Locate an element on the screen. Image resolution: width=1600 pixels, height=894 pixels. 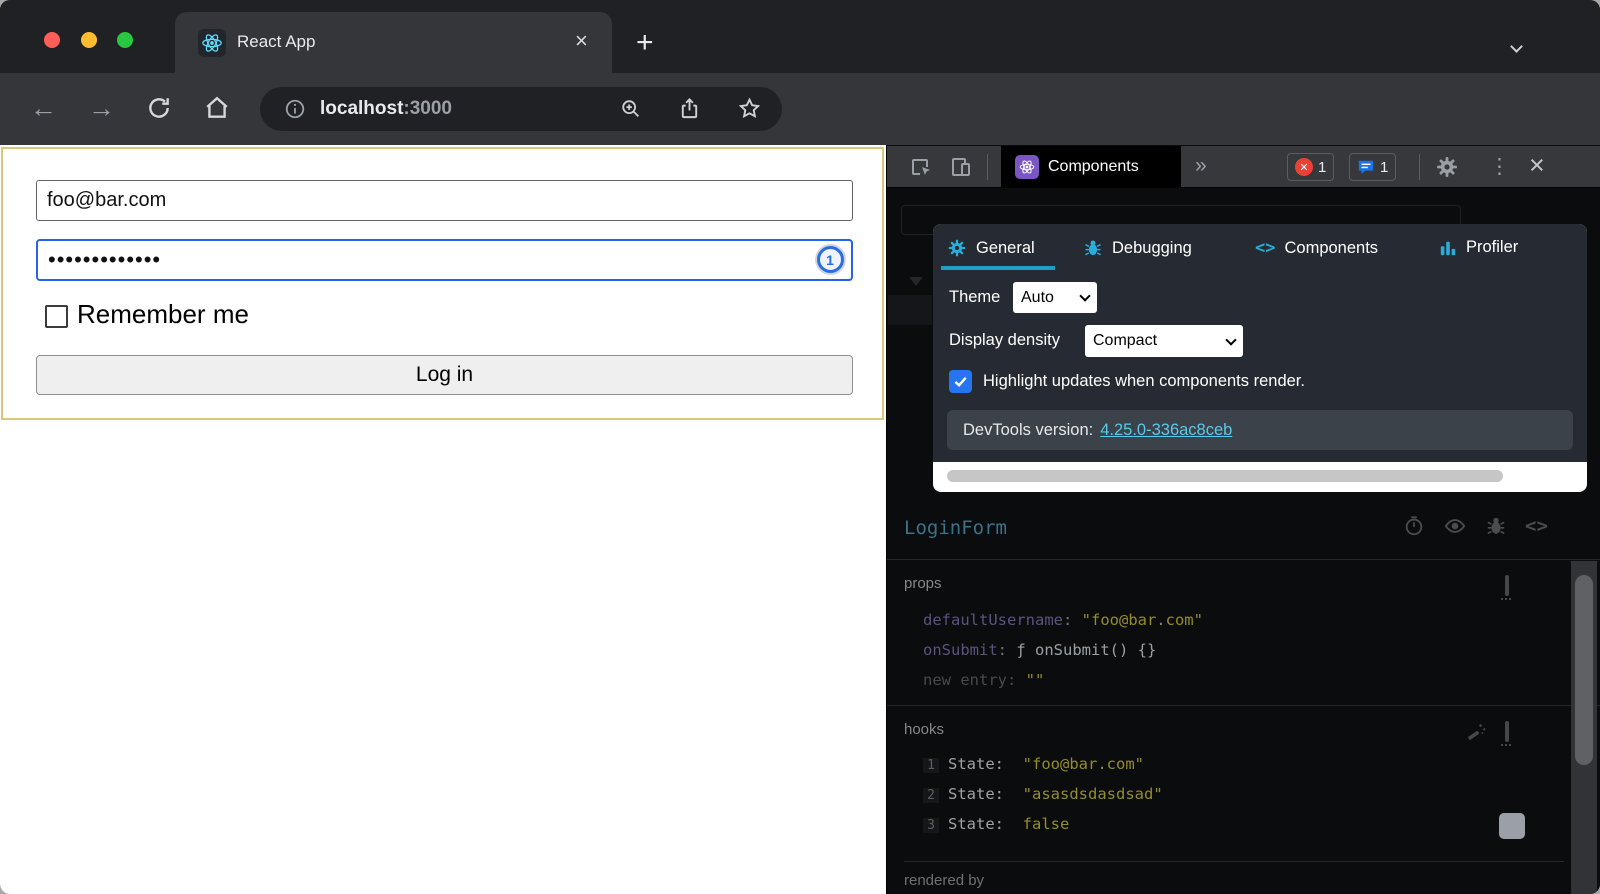
log-bug-icon is located at coordinates (1496, 526).